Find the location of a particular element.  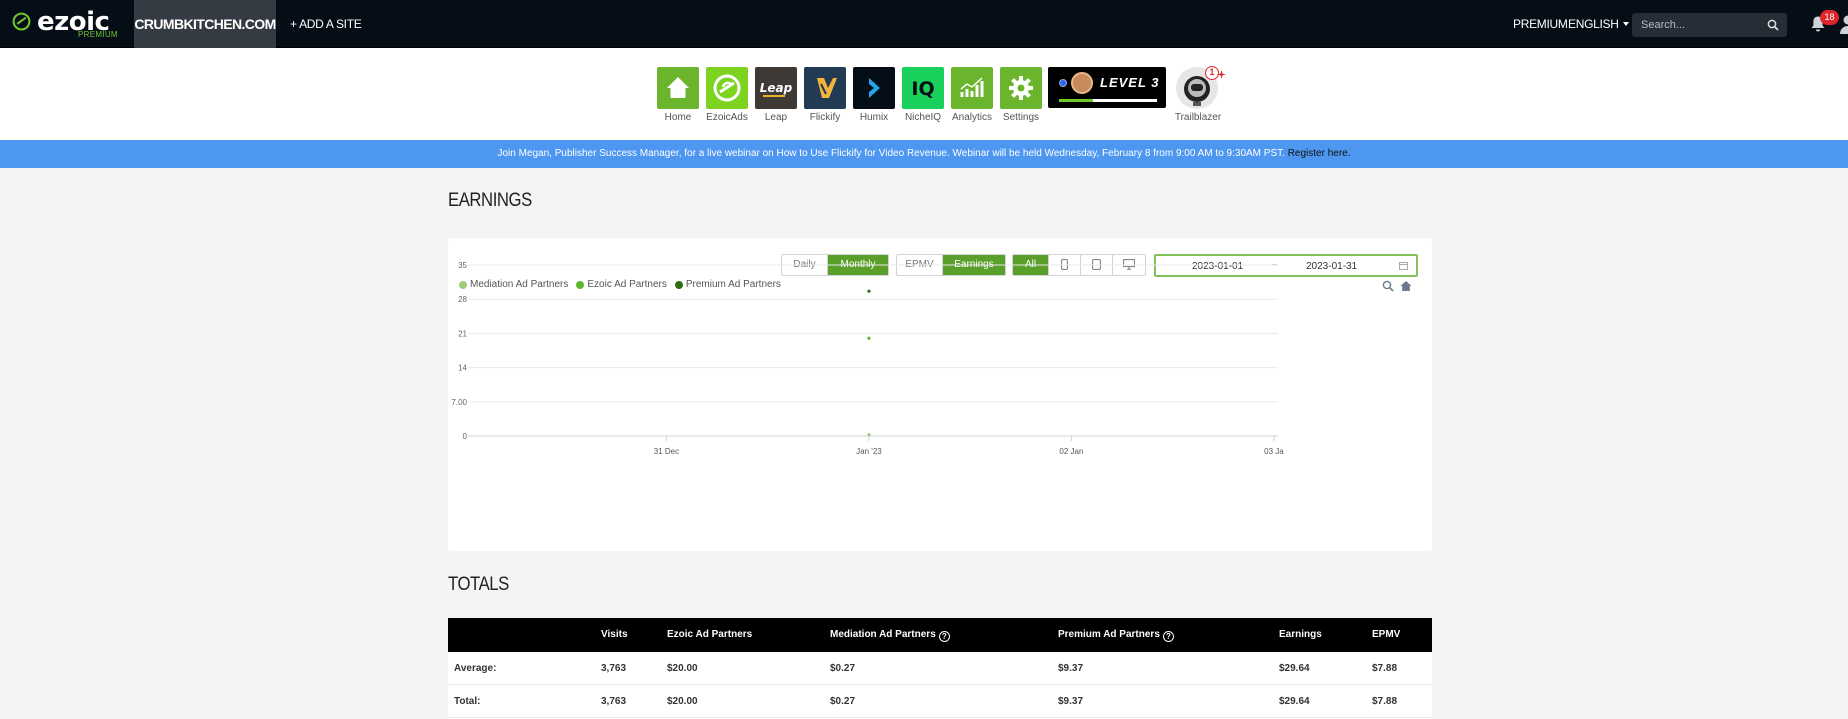

chevron-down-icon is located at coordinates (1625, 24).